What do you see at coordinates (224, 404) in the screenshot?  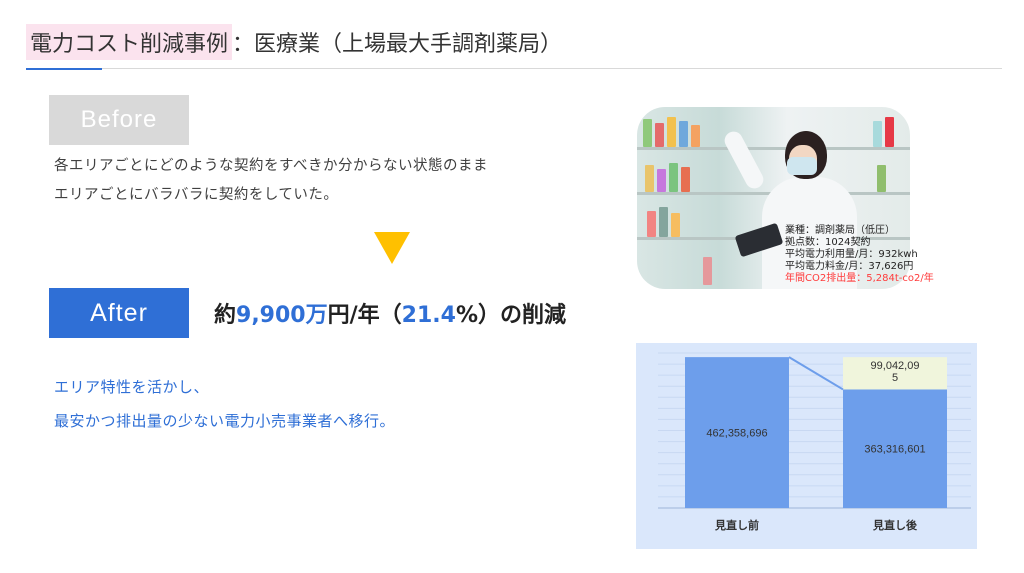 I see `after-description: エリア特性を活かし、 最安かつ排出量の少ない電力小売事業者へ移行。` at bounding box center [224, 404].